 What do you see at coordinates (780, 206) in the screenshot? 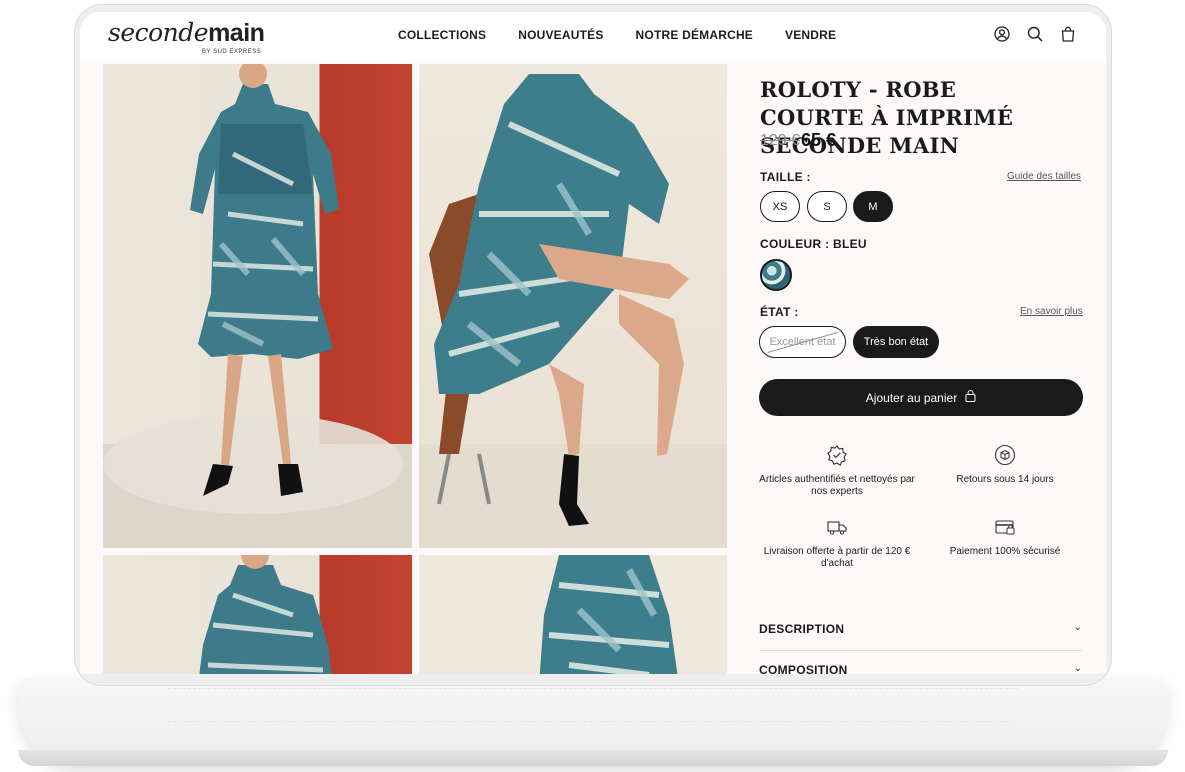
I see `size-option-xs: XS` at bounding box center [780, 206].